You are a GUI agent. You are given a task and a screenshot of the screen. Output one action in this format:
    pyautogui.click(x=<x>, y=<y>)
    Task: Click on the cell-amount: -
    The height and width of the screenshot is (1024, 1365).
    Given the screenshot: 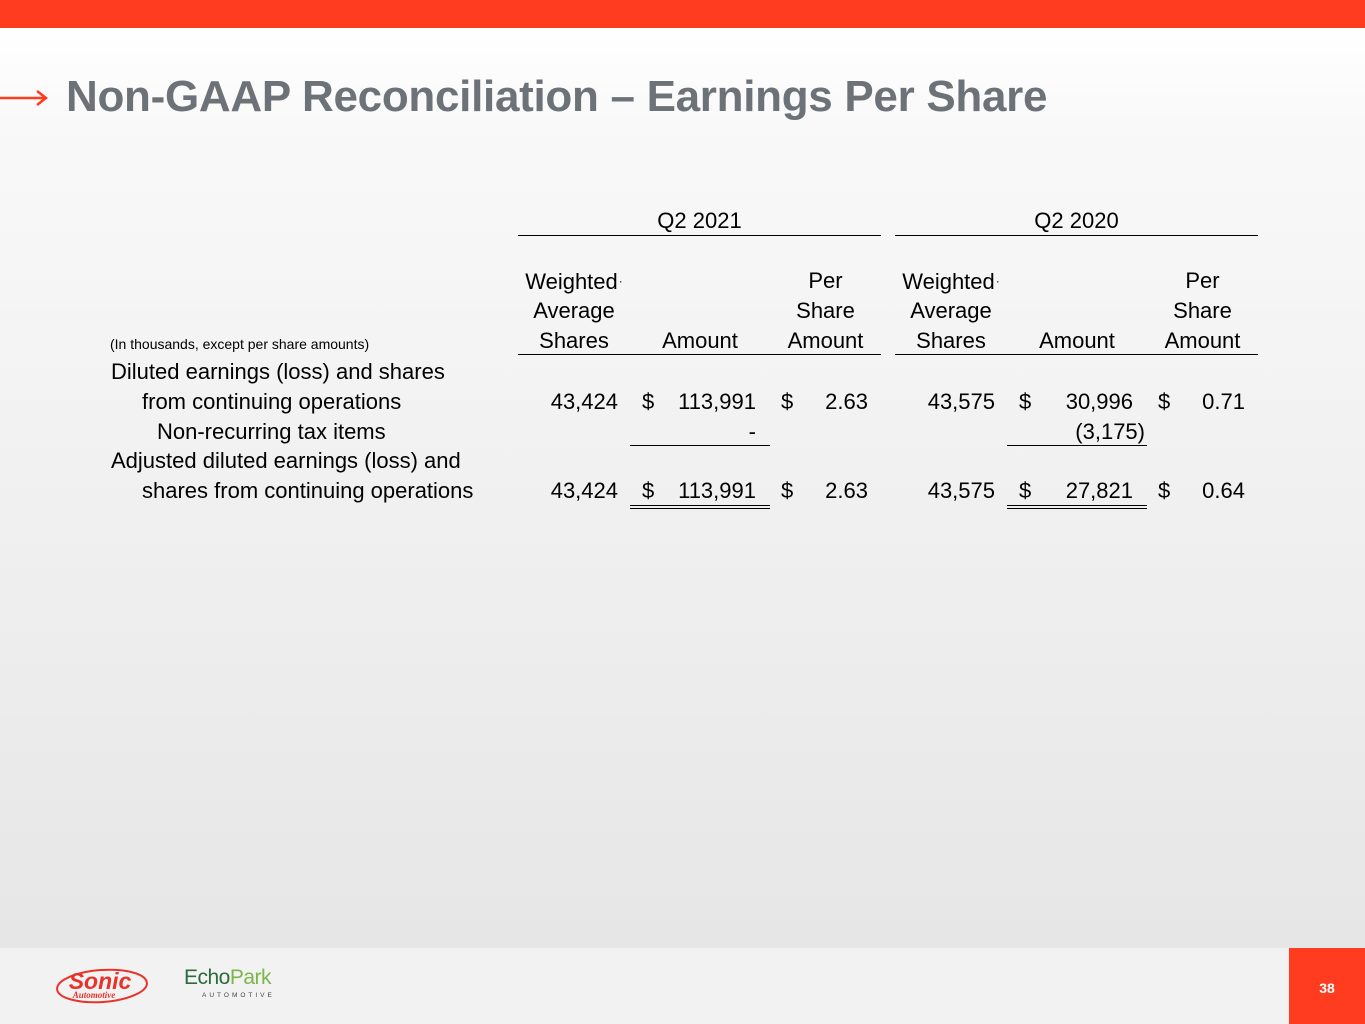 What is the action you would take?
    pyautogui.click(x=752, y=431)
    